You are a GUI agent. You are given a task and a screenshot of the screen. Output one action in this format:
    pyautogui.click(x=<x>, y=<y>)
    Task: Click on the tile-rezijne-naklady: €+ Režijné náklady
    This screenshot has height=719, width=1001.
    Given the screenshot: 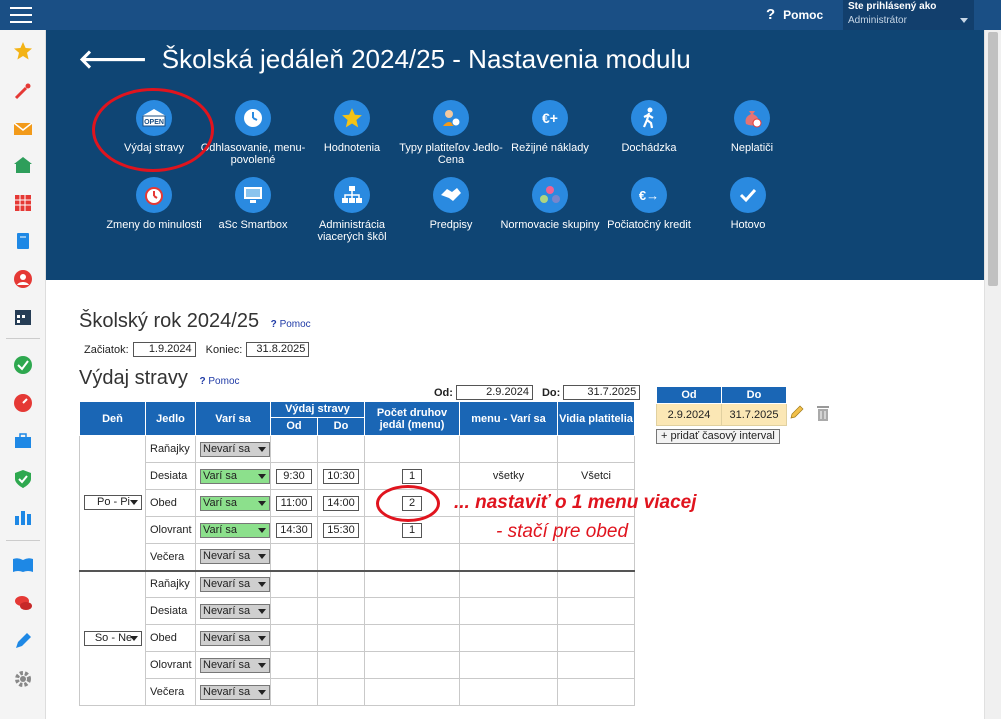 What is the action you would take?
    pyautogui.click(x=550, y=127)
    